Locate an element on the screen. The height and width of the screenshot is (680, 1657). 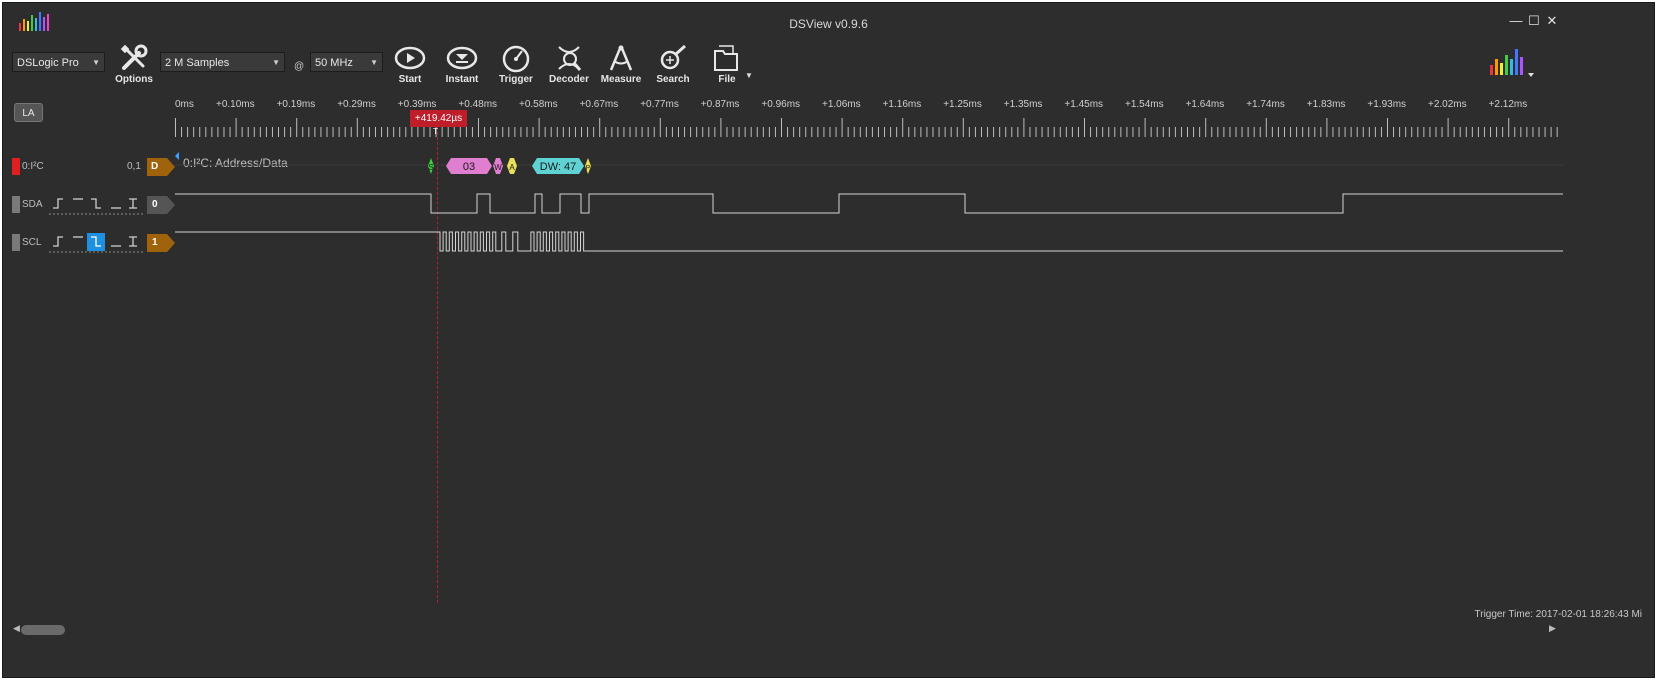
scroll-left-icon: ◀ is located at coordinates (16, 628).